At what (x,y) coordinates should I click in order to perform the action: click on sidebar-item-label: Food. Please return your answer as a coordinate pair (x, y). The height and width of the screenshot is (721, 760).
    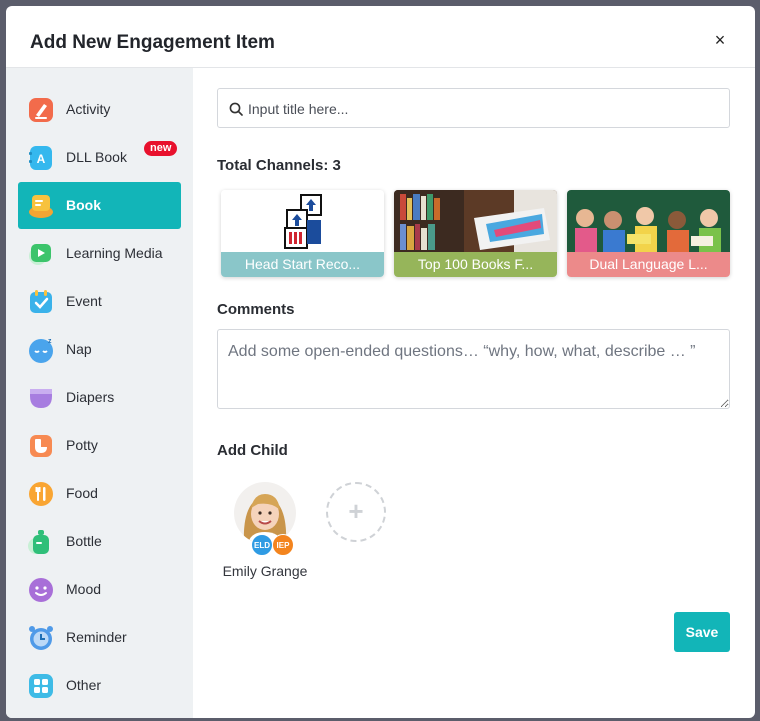
    Looking at the image, I should click on (82, 493).